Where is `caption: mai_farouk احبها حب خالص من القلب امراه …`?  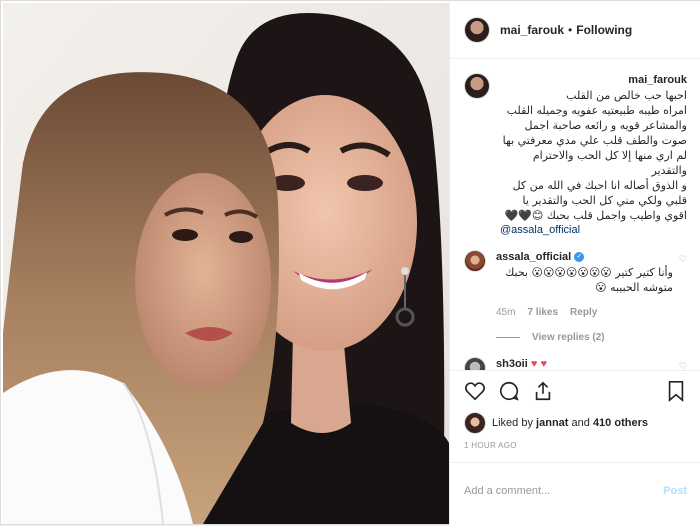
caption: mai_farouk احبها حب خالص من القلب امراه … is located at coordinates (575, 155).